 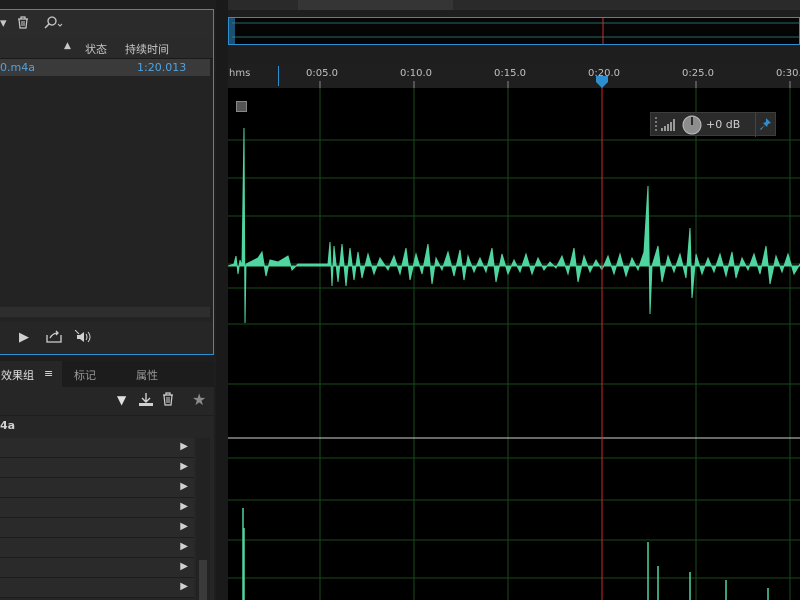 What do you see at coordinates (54, 24) in the screenshot?
I see `search-icon` at bounding box center [54, 24].